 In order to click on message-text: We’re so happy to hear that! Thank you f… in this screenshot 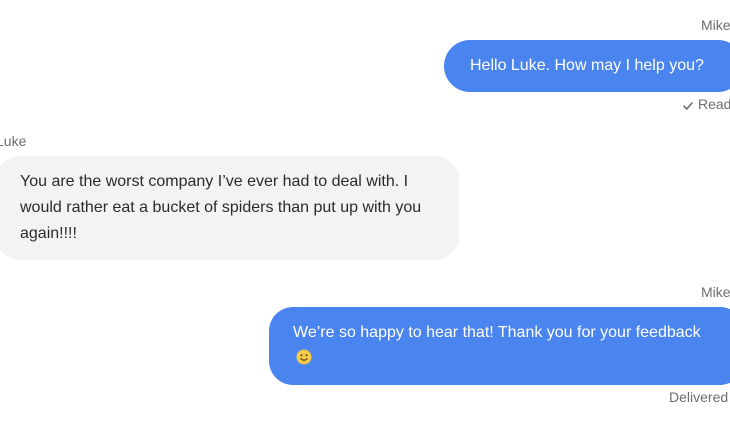, I will do `click(497, 332)`.